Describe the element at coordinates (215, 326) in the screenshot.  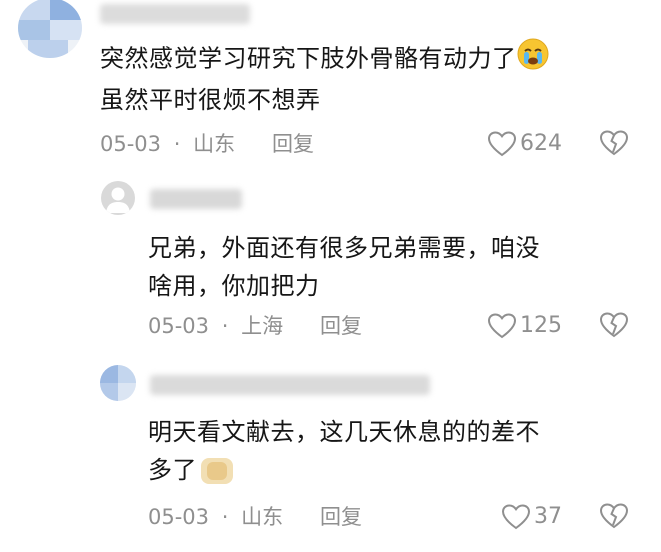
I see `comment-meta: 05-03 · 上海` at that location.